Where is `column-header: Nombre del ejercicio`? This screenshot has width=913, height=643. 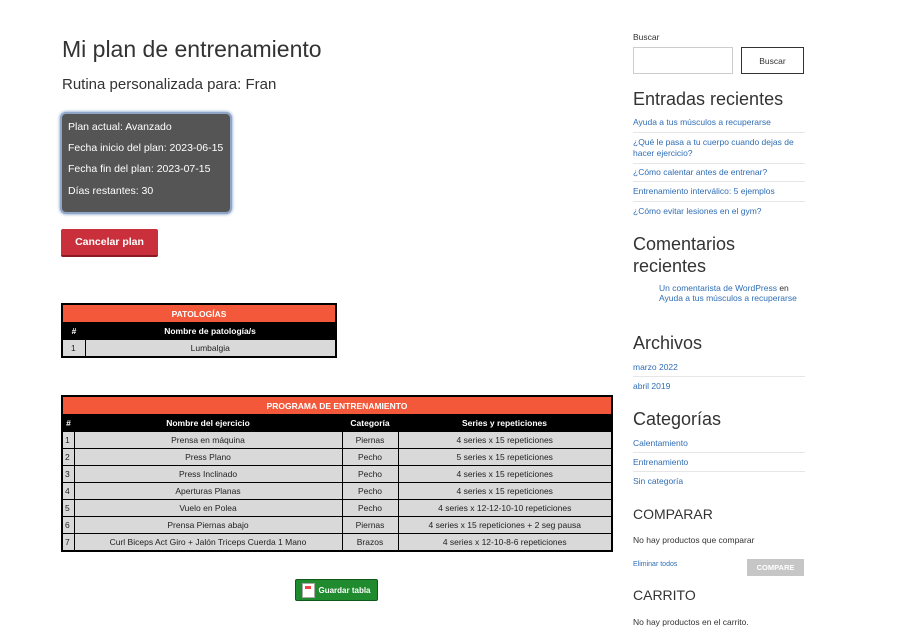
column-header: Nombre del ejercicio is located at coordinates (208, 423).